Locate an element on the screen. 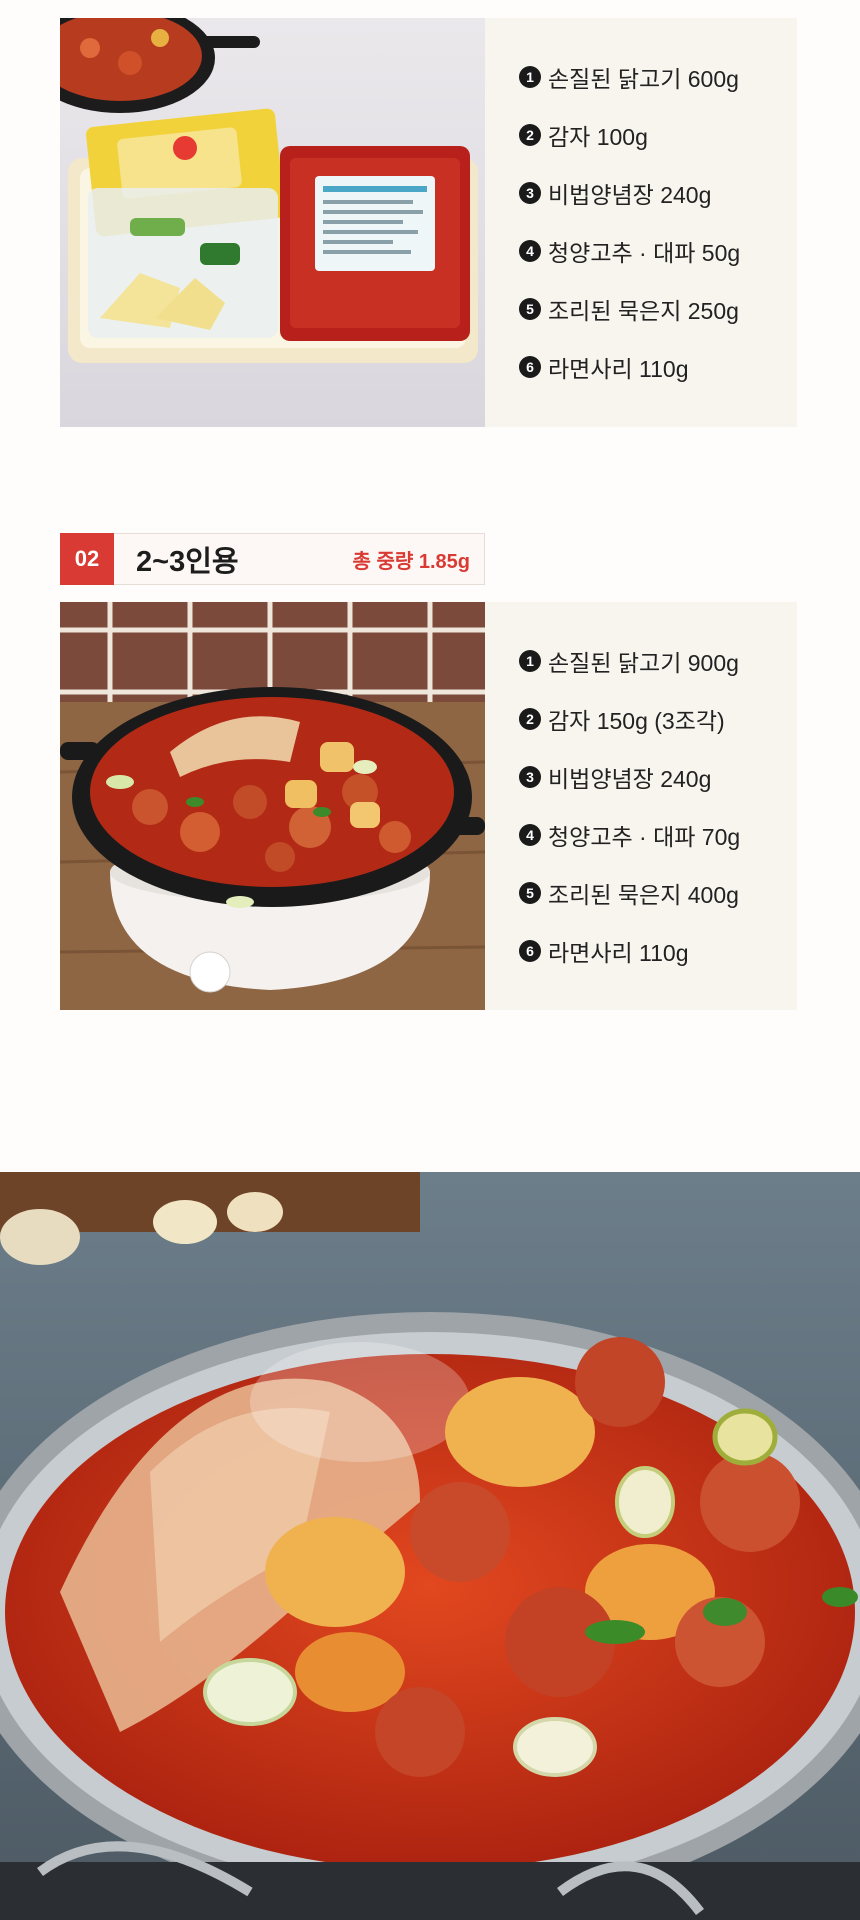  ingredient-item: 1 손질된 닭고기 600g is located at coordinates (658, 77).